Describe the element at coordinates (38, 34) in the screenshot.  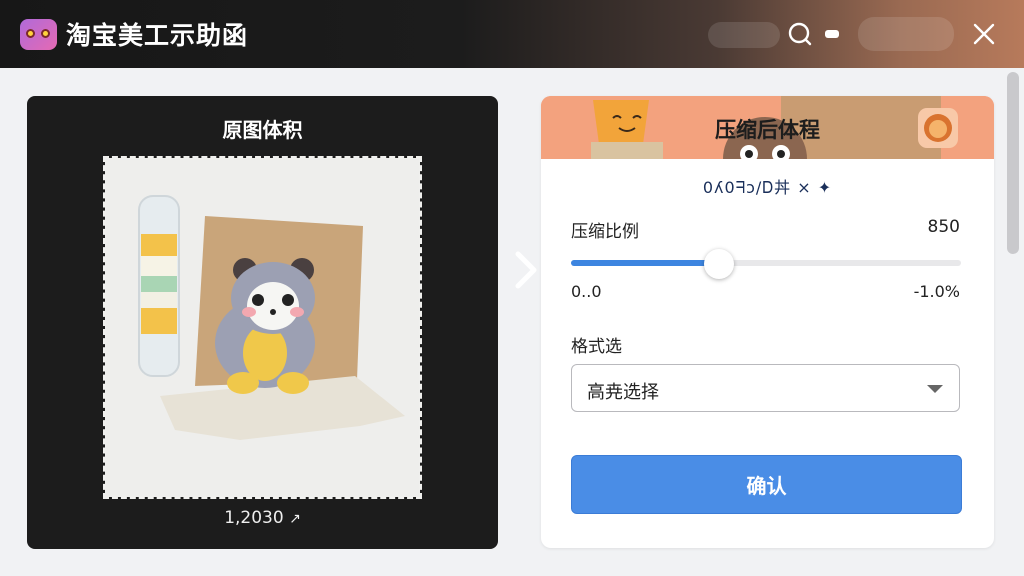
I see `app-logo-icon` at that location.